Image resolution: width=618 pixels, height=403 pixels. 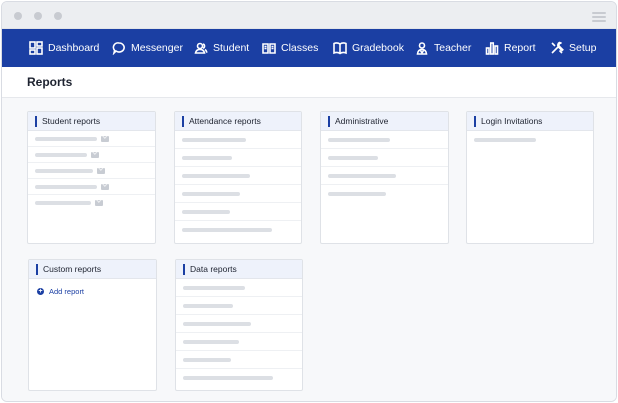 I want to click on nav-label: Gradebook, so click(x=378, y=48).